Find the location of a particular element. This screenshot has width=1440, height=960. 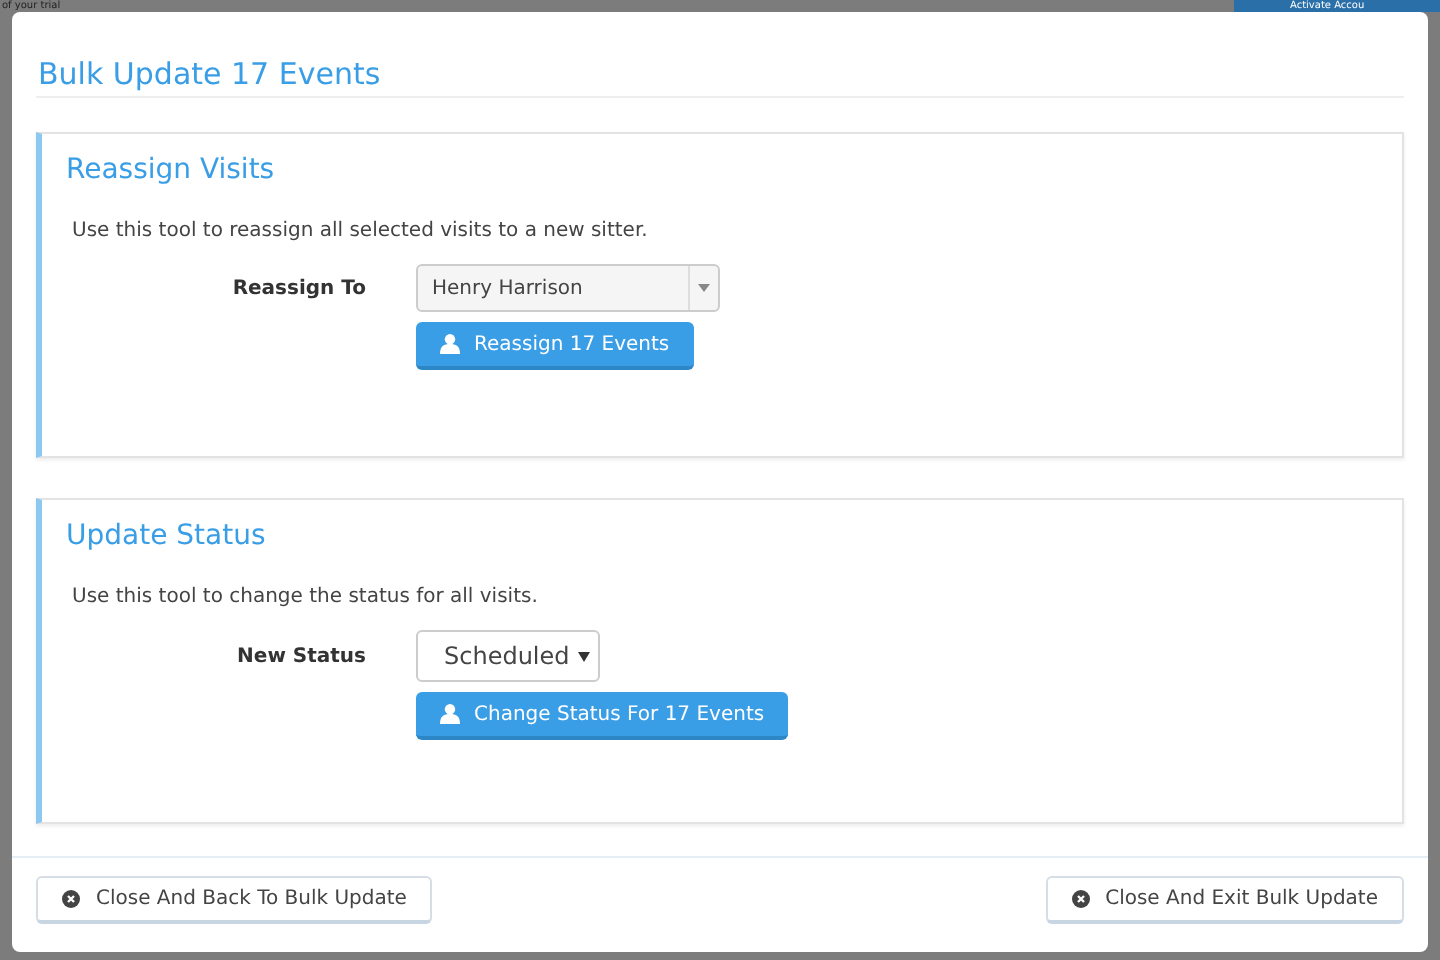

section-title: Reassign Visits is located at coordinates (171, 170).